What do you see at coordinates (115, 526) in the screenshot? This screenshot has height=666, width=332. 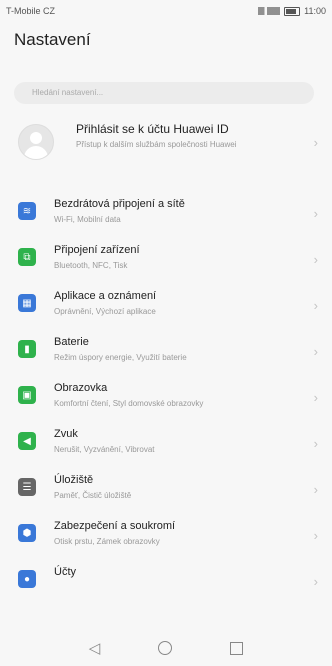 I see `settings-item-title: Zabezpečení a soukromí` at bounding box center [115, 526].